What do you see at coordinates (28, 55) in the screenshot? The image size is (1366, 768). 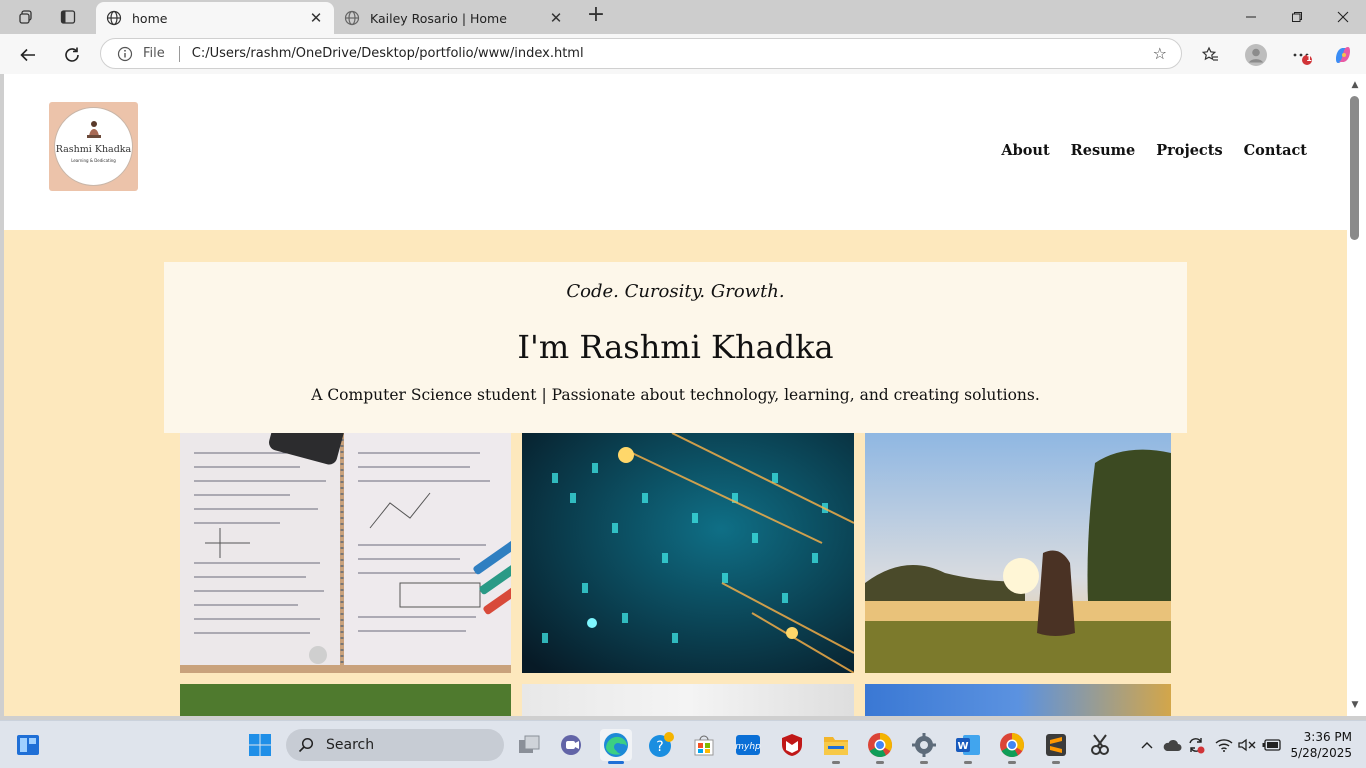 I see `back-arrow-icon` at bounding box center [28, 55].